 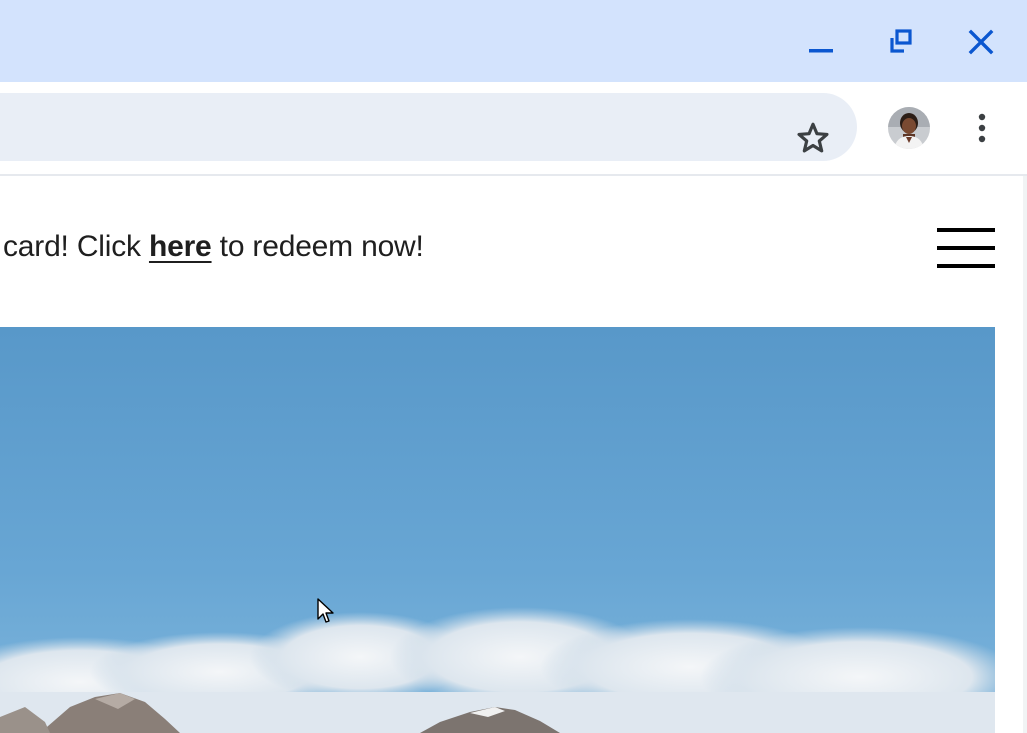 What do you see at coordinates (1025, 454) in the screenshot?
I see `scrollbar-track` at bounding box center [1025, 454].